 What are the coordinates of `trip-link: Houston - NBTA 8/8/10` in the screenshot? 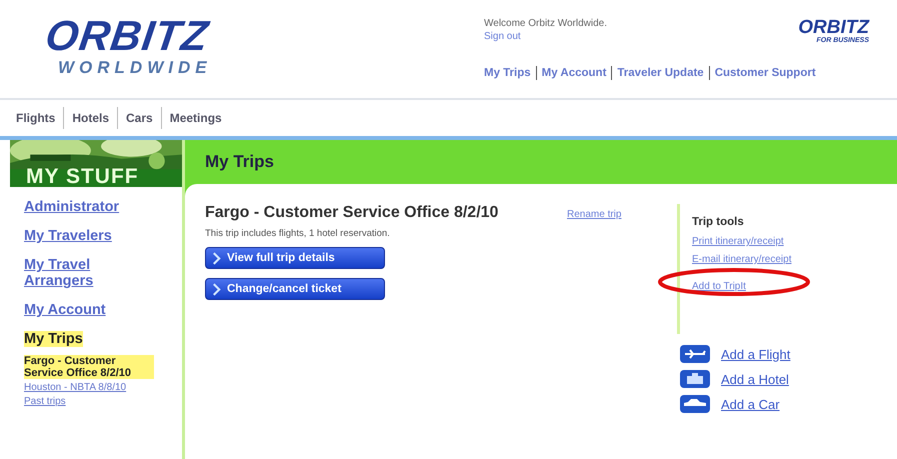 It's located at (89, 387).